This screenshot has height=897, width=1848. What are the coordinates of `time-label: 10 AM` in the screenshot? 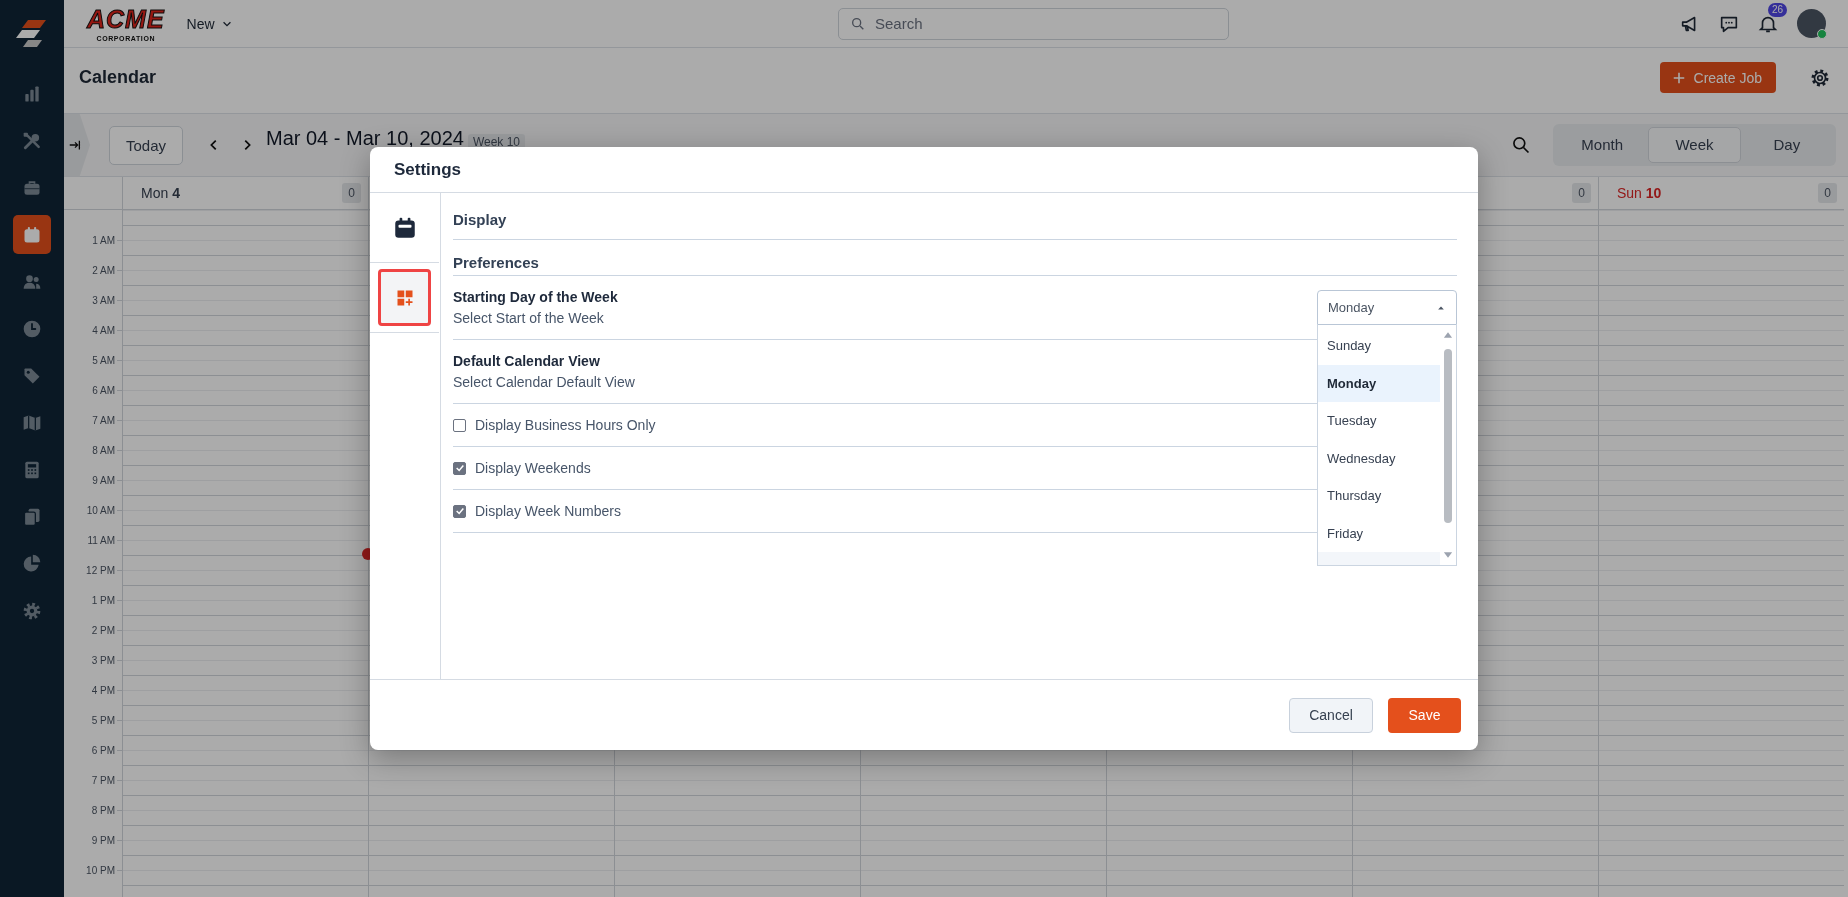 It's located at (100, 510).